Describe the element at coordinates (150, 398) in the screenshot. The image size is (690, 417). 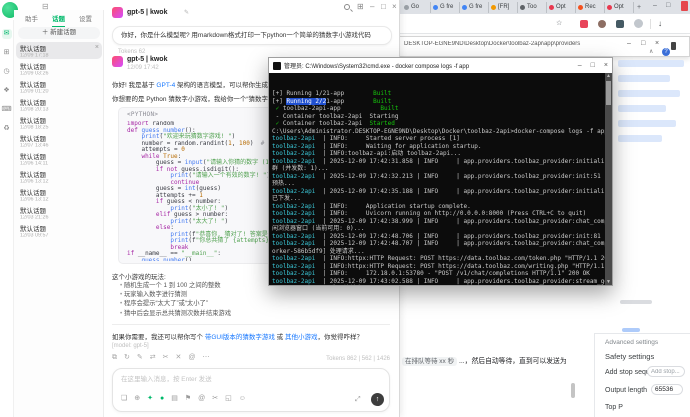
I see `web-search-icon: ✦` at that location.